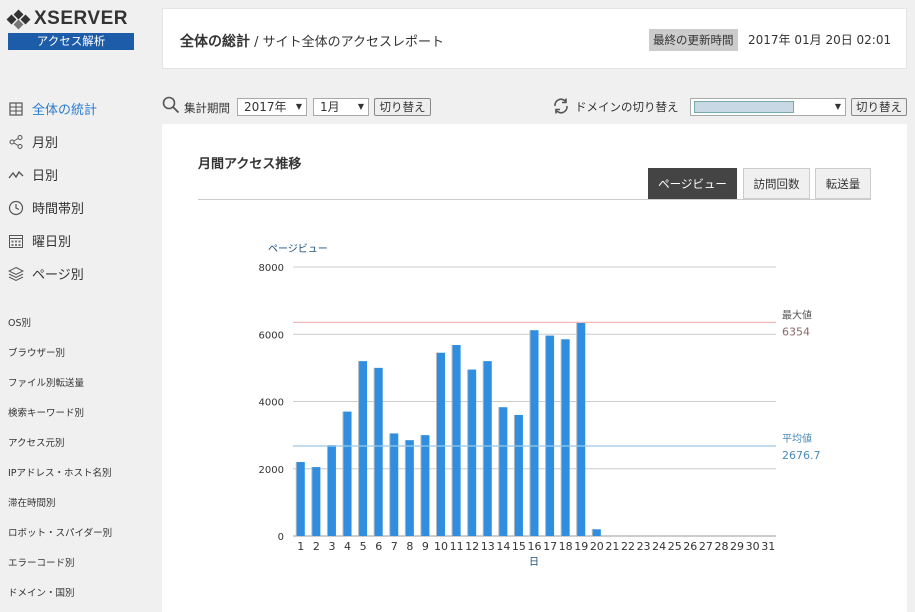 The image size is (915, 612). I want to click on sidebar-item-2: 日別, so click(83, 174).